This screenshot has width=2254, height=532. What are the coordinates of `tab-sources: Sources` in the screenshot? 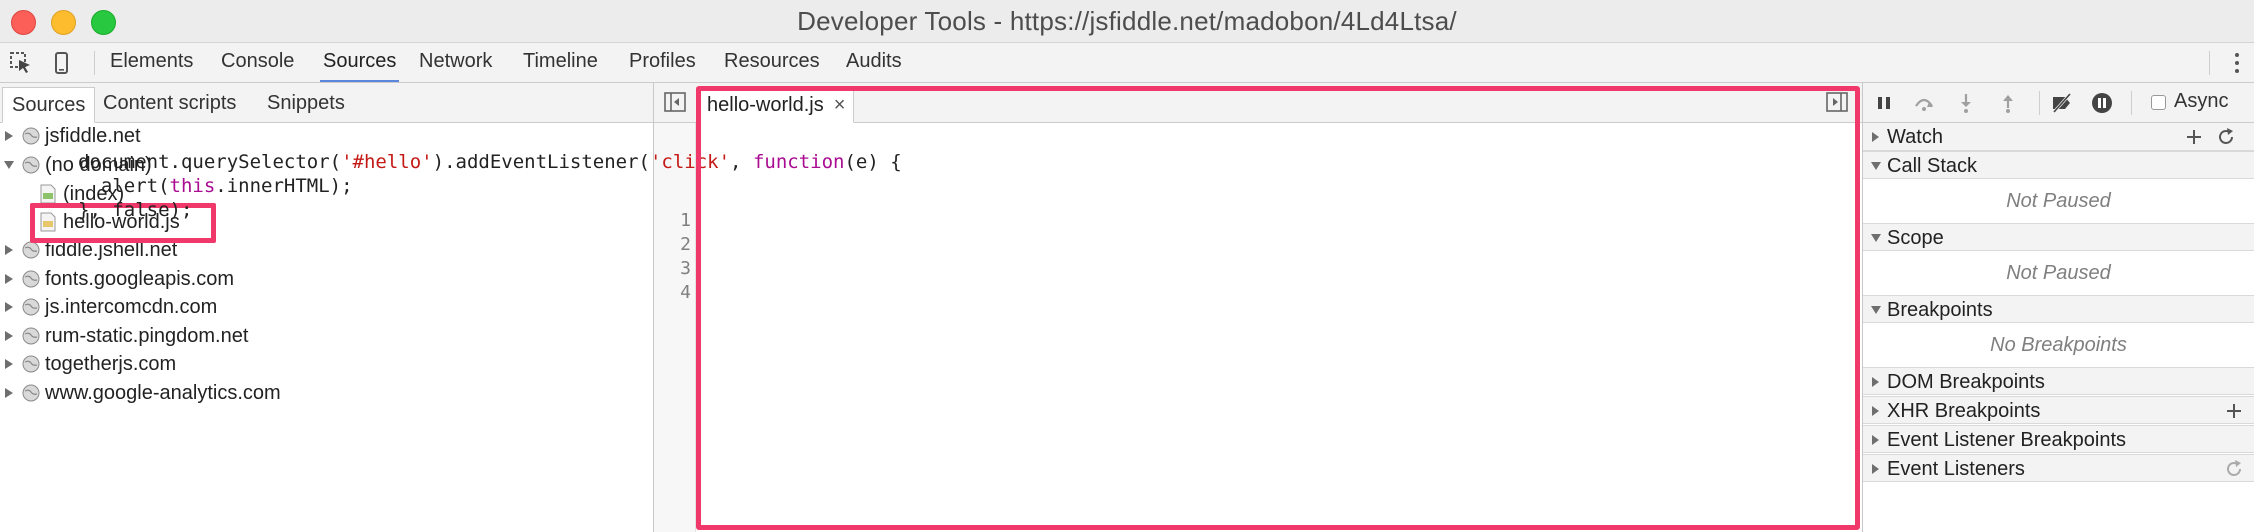 It's located at (360, 62).